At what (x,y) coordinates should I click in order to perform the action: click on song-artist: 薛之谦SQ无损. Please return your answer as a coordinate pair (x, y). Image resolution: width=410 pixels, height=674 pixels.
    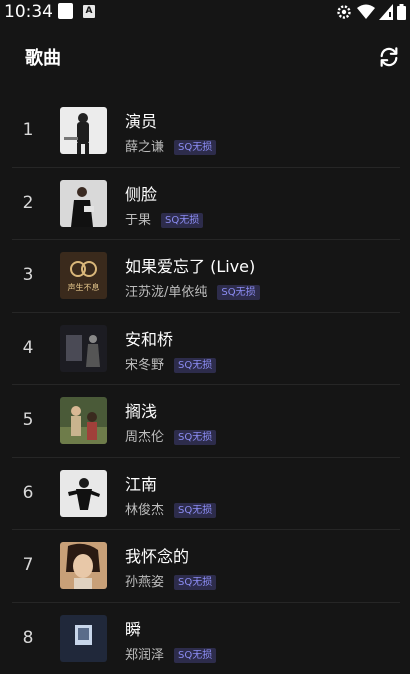
    Looking at the image, I should click on (170, 145).